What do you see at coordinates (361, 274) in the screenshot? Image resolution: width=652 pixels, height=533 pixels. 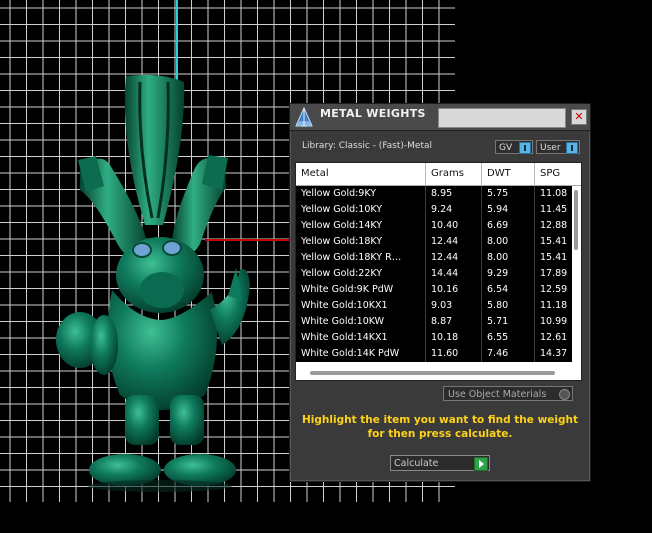 I see `table-cell: Yellow Gold:22KY` at bounding box center [361, 274].